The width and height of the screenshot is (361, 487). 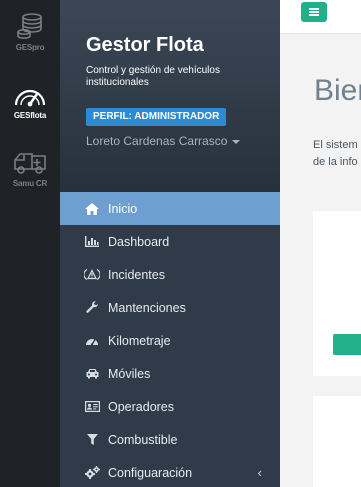 I want to click on speedometer-icon, so click(x=30, y=98).